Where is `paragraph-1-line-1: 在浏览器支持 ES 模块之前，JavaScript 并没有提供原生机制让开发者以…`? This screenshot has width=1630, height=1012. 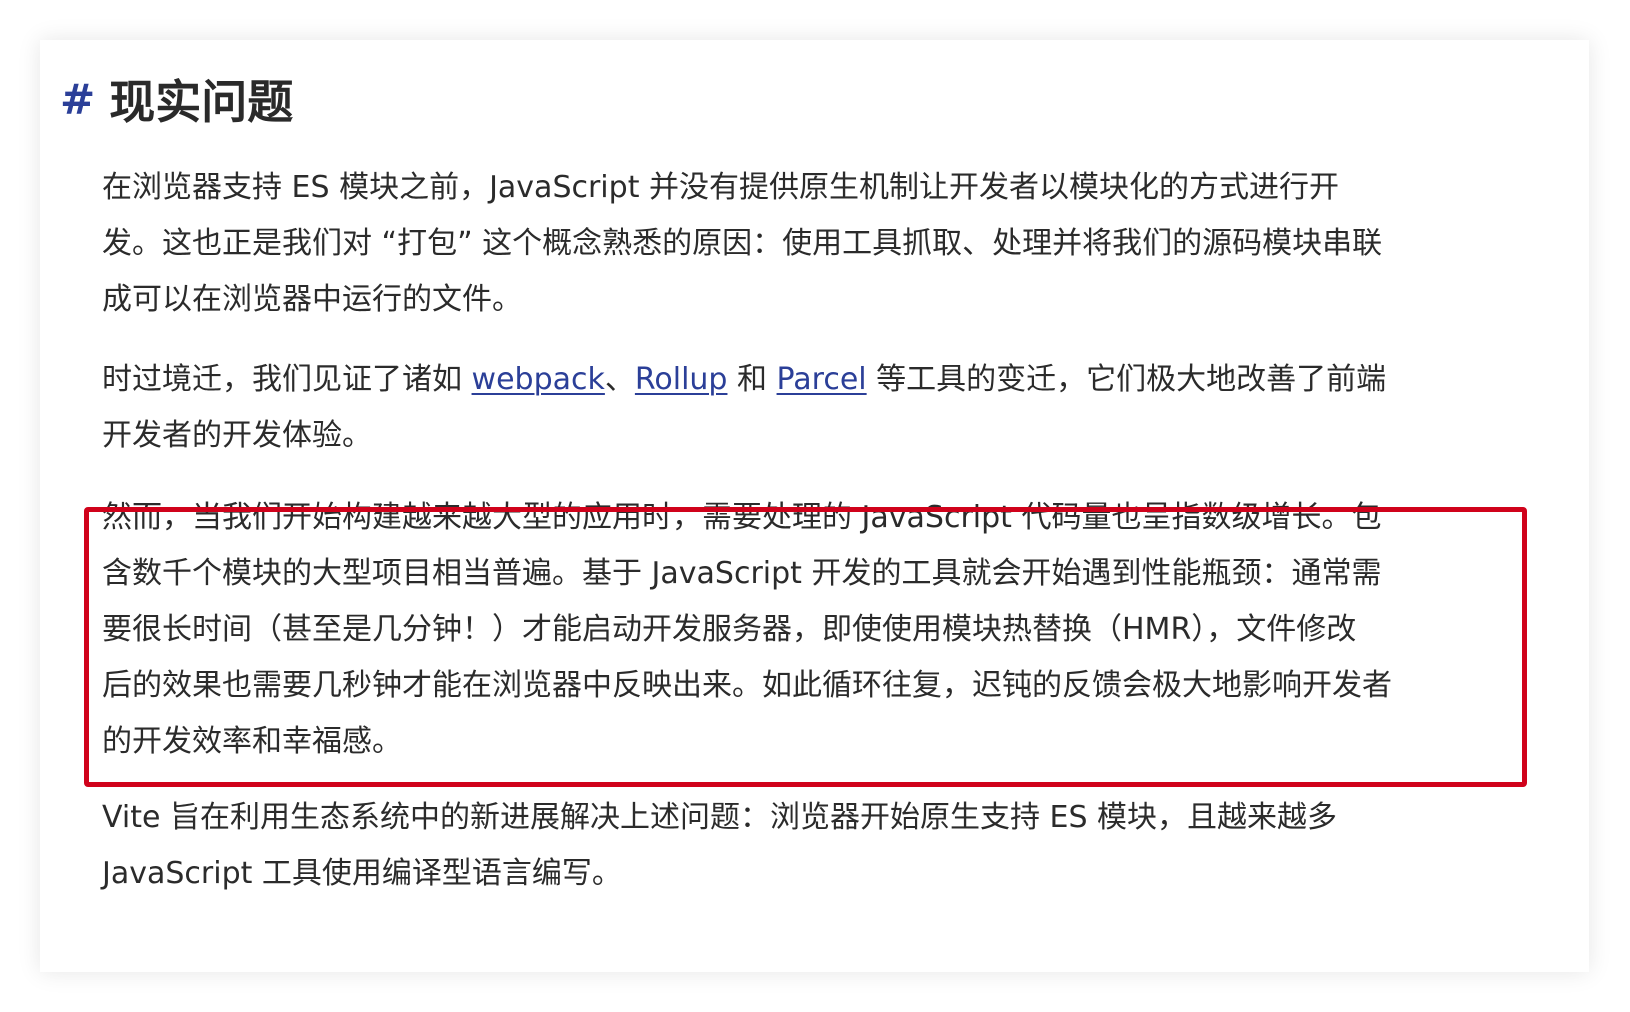
paragraph-1-line-1: 在浏览器支持 ES 模块之前，JavaScript 并没有提供原生机制让开发者以… is located at coordinates (720, 187).